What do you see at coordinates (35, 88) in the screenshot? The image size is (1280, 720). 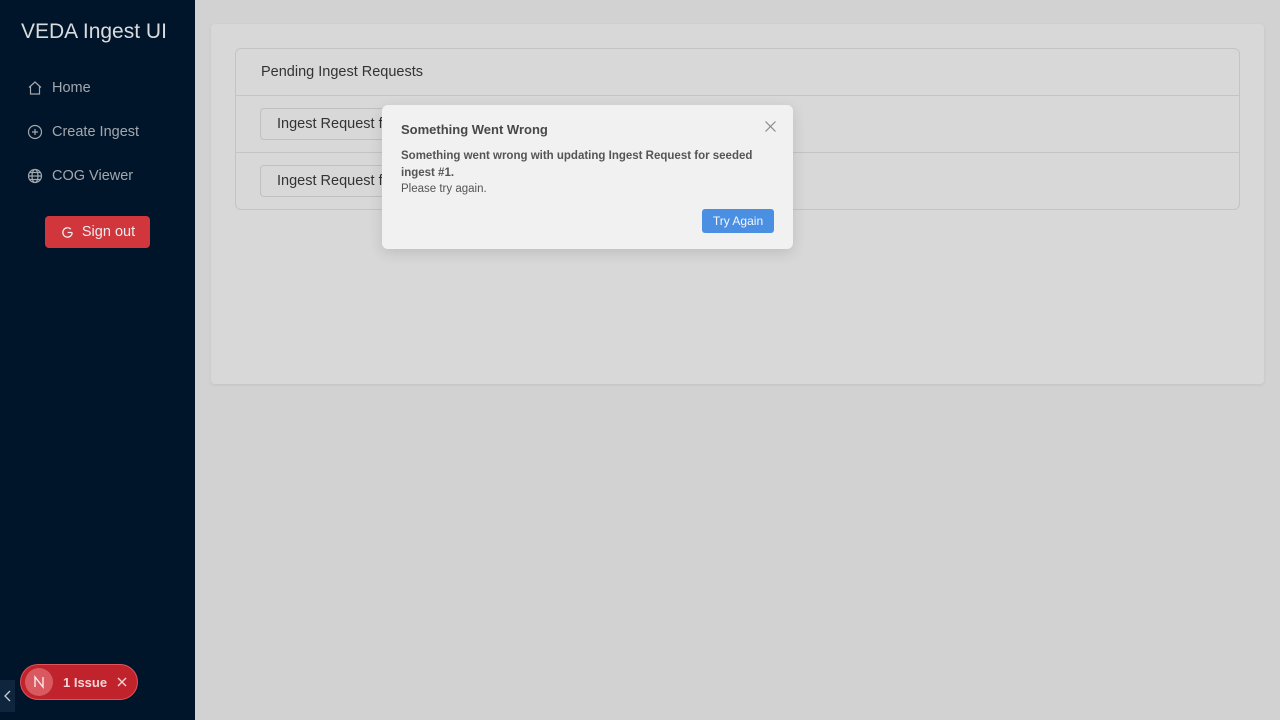 I see `home-icon` at bounding box center [35, 88].